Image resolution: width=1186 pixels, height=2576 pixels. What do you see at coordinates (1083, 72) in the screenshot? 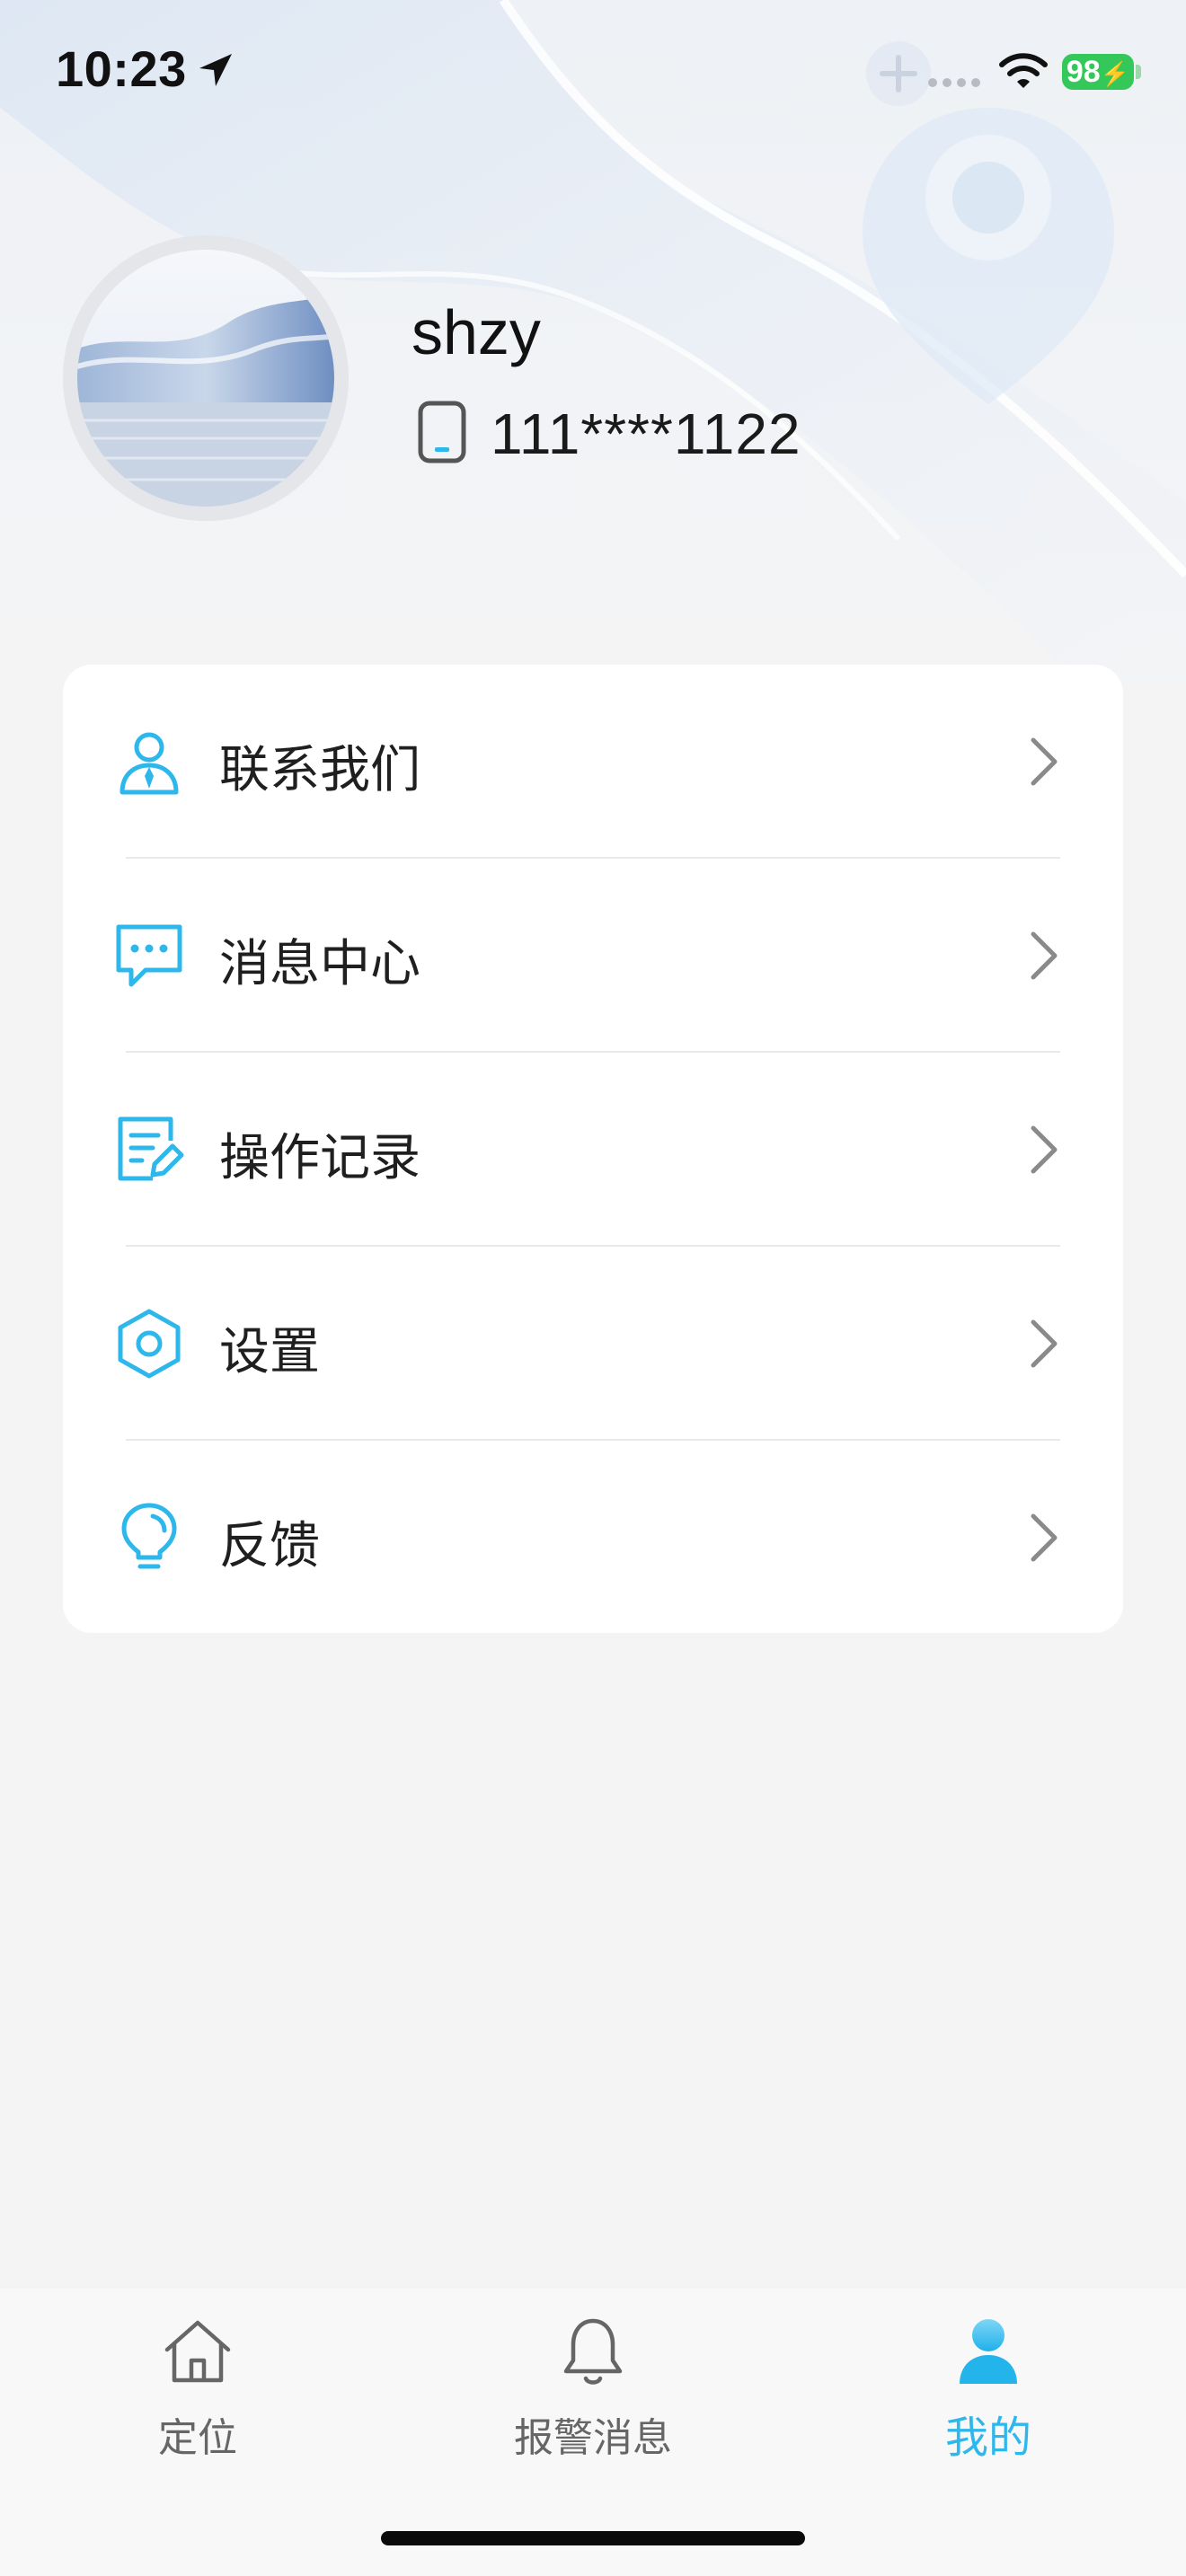
I see `battery-level: 98` at bounding box center [1083, 72].